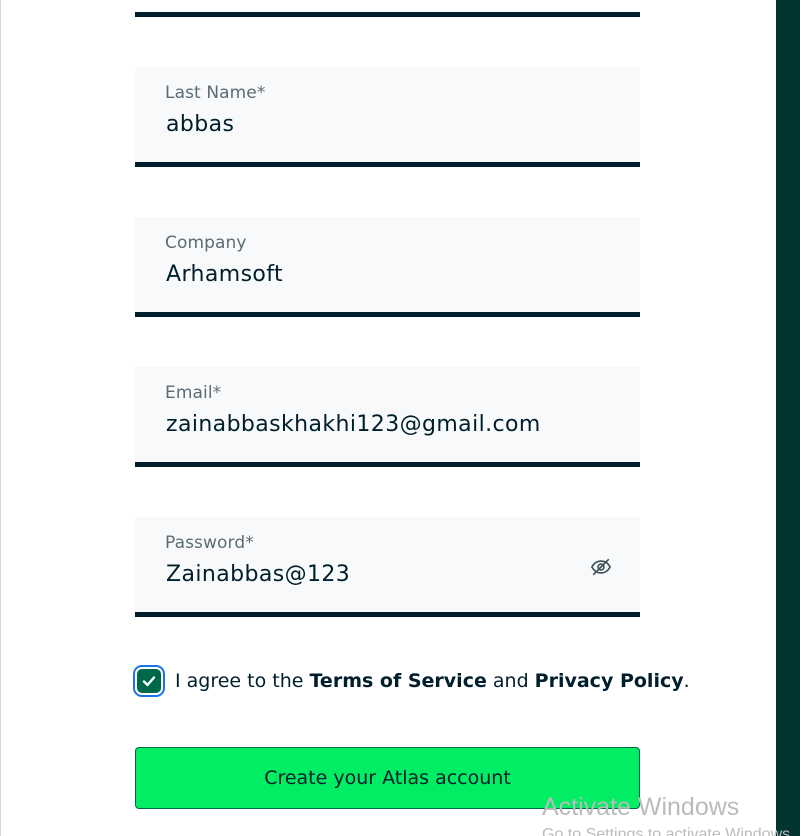 This screenshot has width=800, height=836. What do you see at coordinates (668, 831) in the screenshot?
I see `watermark-subtitle: Go to Settings to activate Windows.` at bounding box center [668, 831].